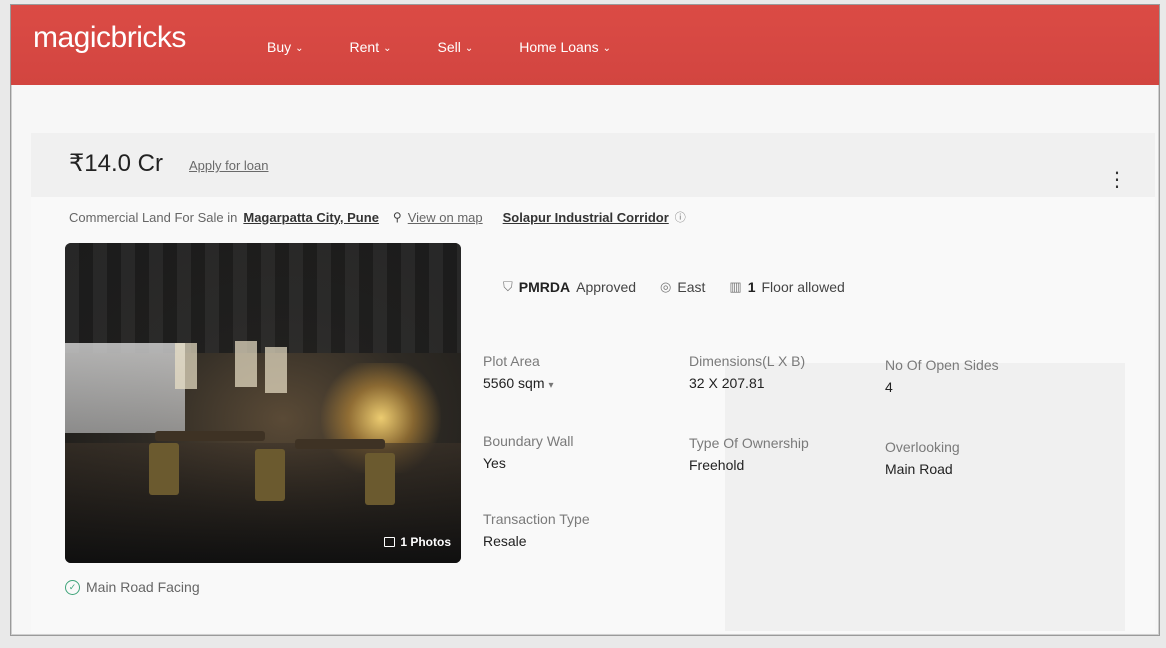 The image size is (1166, 648). I want to click on spec-key: Transaction Type, so click(536, 519).